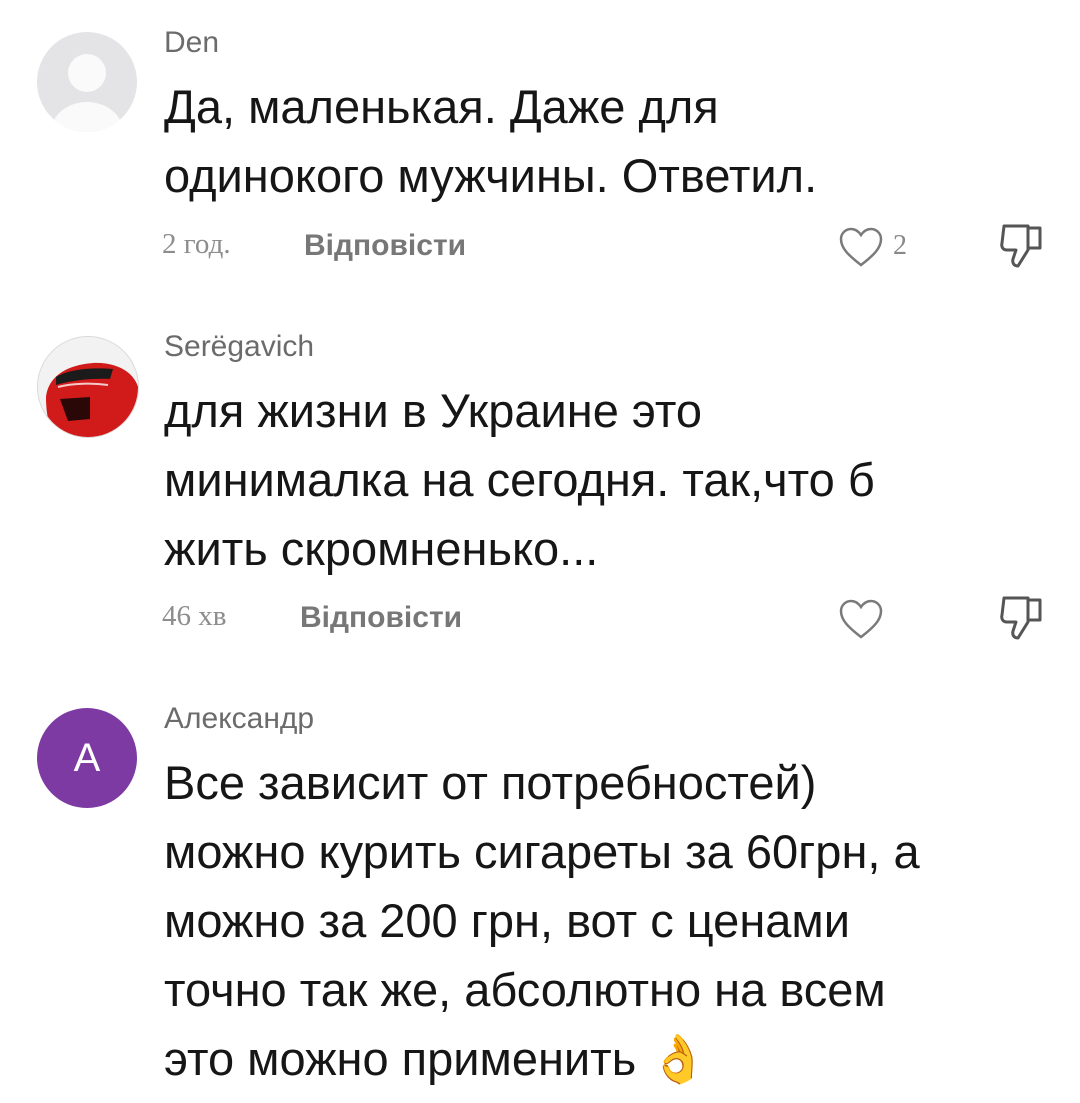 Image resolution: width=1080 pixels, height=1103 pixels. Describe the element at coordinates (87, 82) in the screenshot. I see `avatar-default-user-icon` at that location.